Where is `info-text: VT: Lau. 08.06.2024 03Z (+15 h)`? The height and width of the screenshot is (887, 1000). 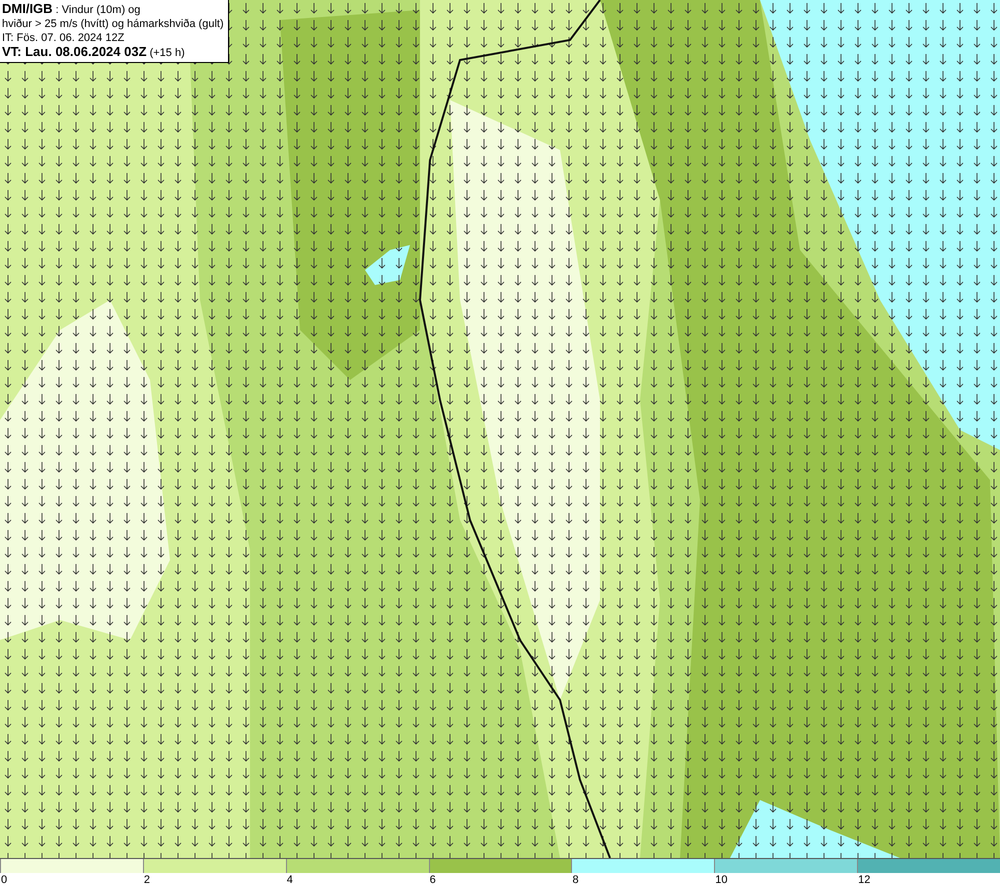 info-text: VT: Lau. 08.06.2024 03Z (+15 h) is located at coordinates (94, 52).